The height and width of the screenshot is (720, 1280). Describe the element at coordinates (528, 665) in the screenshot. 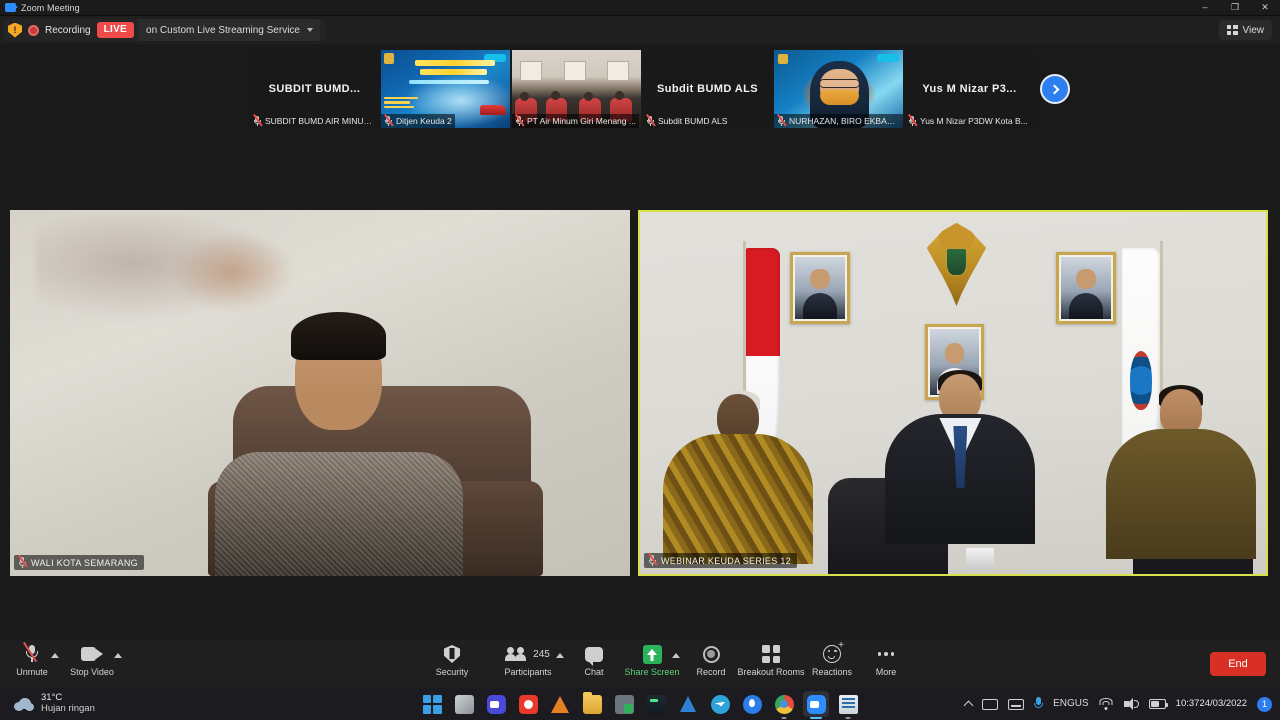

I see `participants-button: 245 Participants` at that location.